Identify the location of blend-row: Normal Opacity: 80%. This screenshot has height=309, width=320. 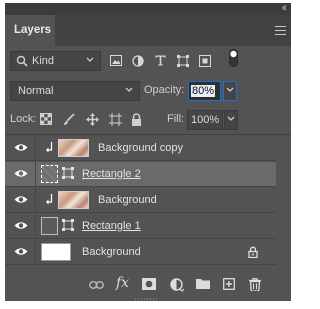
(148, 91).